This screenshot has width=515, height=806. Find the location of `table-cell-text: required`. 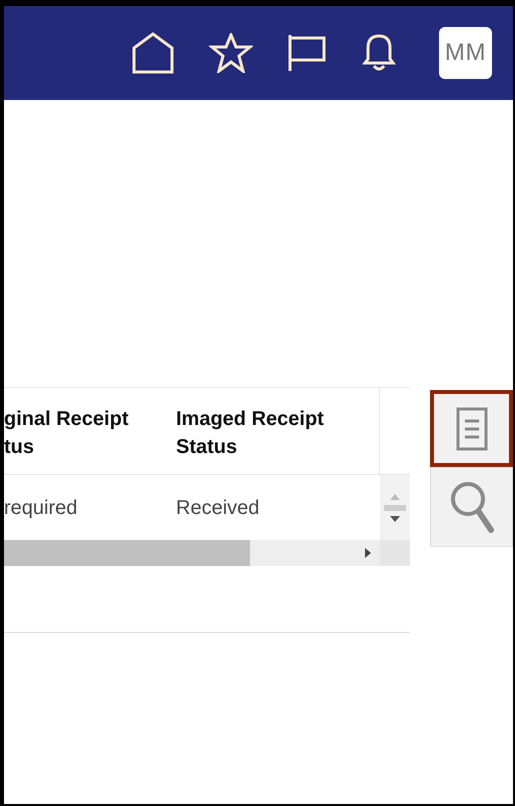

table-cell-text: required is located at coordinates (41, 508).